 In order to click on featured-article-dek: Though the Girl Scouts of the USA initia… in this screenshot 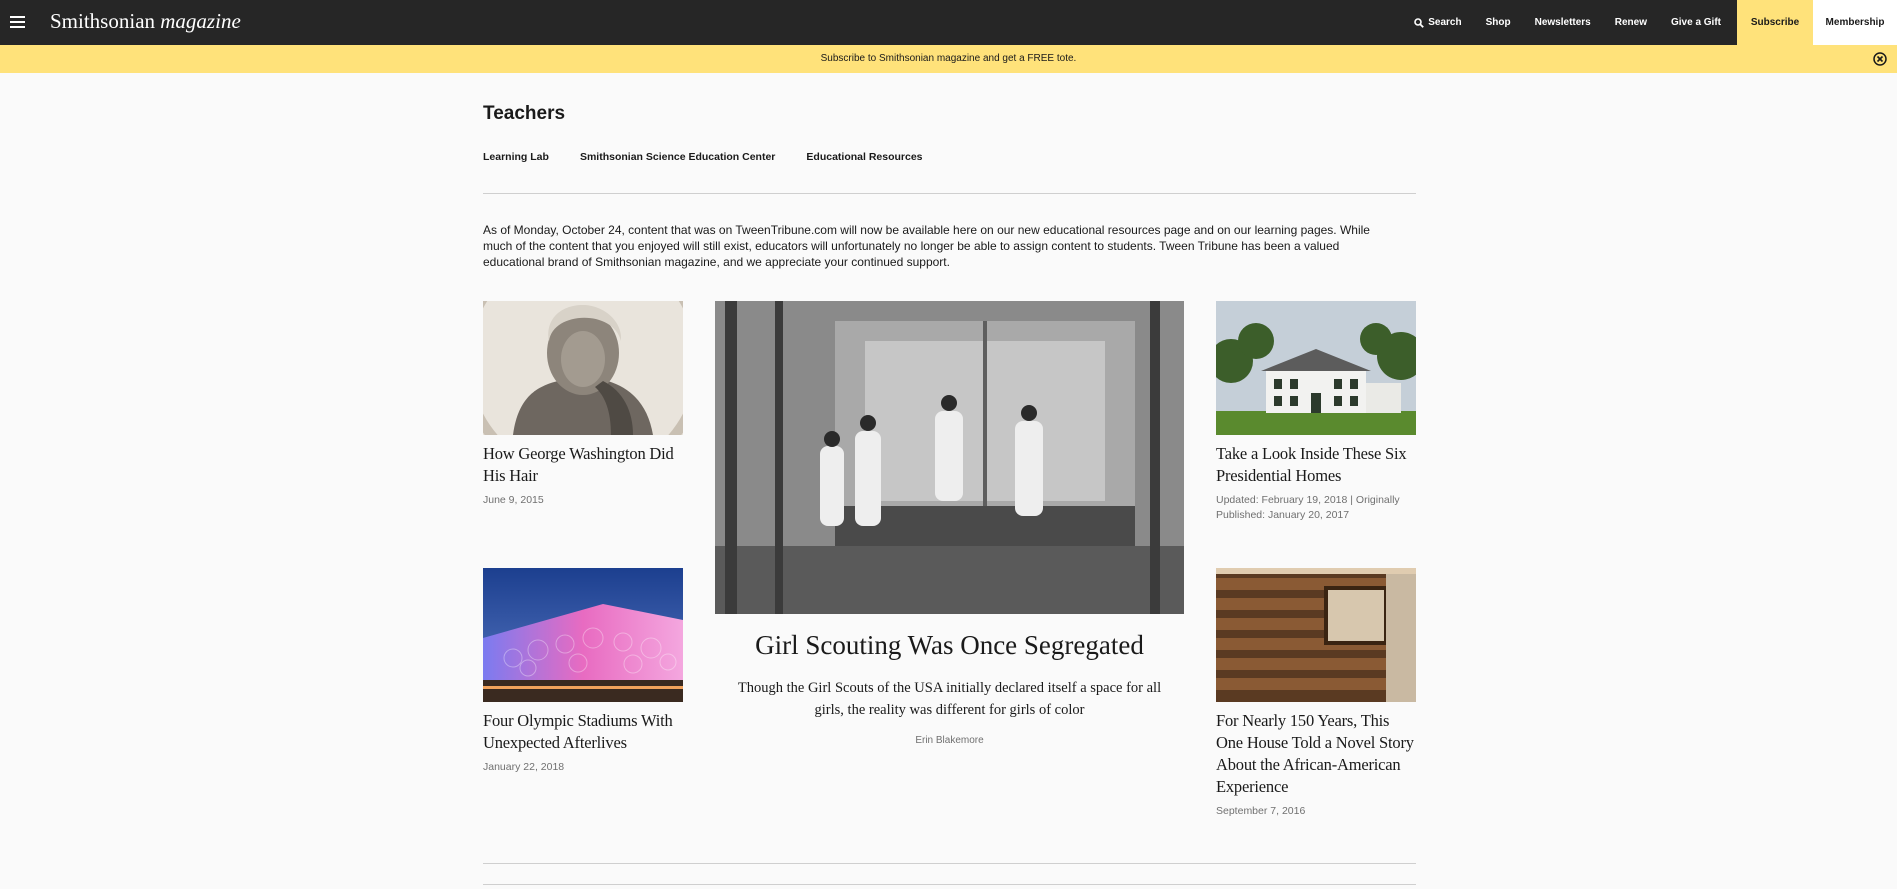, I will do `click(949, 699)`.